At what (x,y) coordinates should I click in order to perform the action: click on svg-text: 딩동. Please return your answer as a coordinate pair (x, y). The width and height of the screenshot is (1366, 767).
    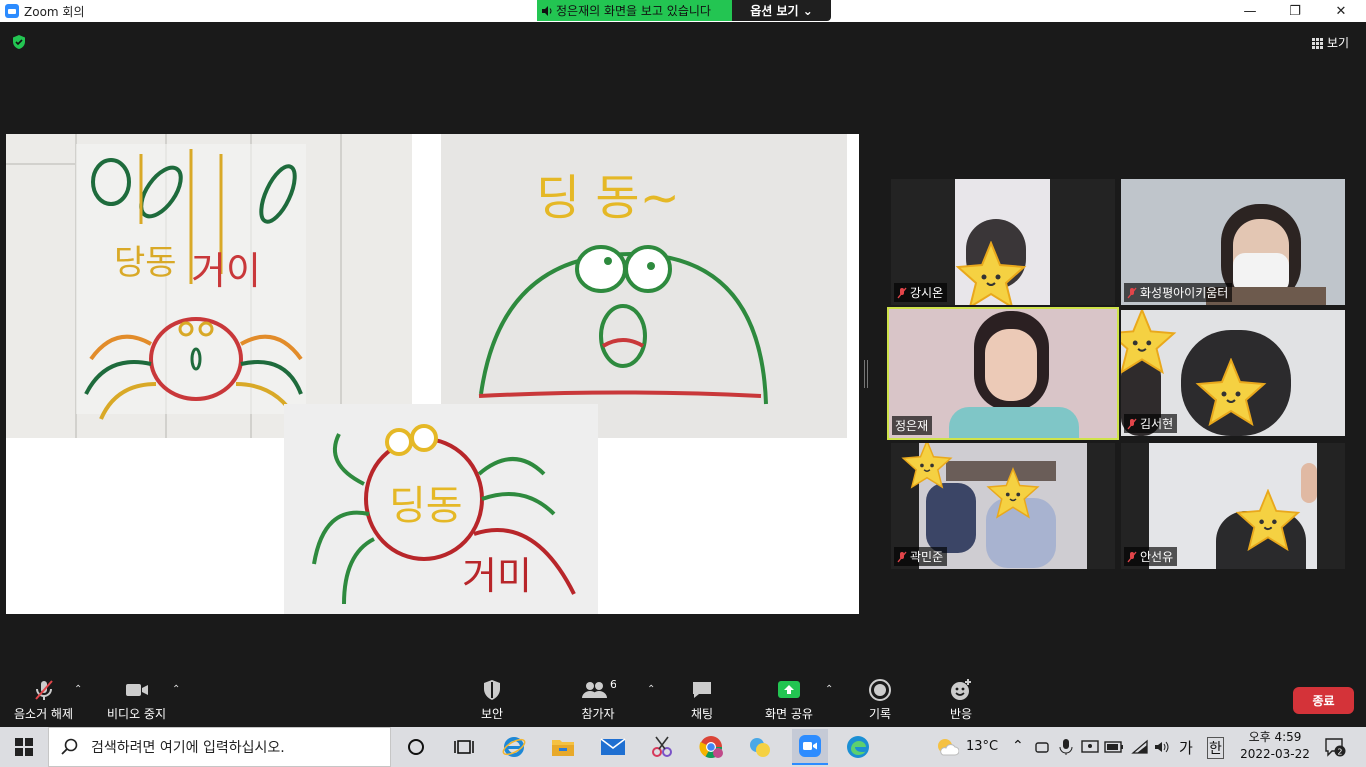
    Looking at the image, I should click on (426, 506).